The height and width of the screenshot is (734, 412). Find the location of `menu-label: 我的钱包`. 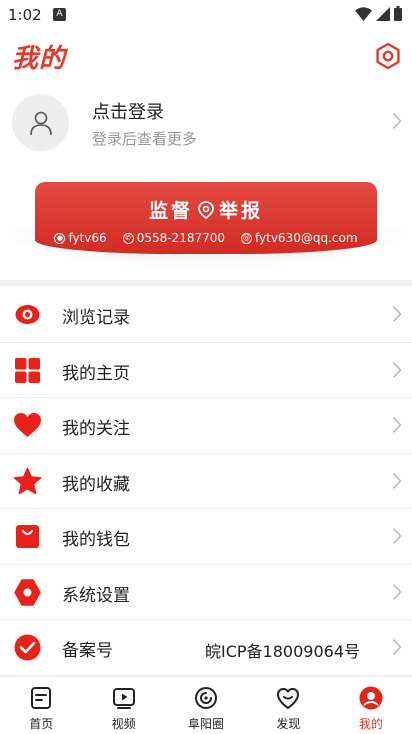

menu-label: 我的钱包 is located at coordinates (96, 540).